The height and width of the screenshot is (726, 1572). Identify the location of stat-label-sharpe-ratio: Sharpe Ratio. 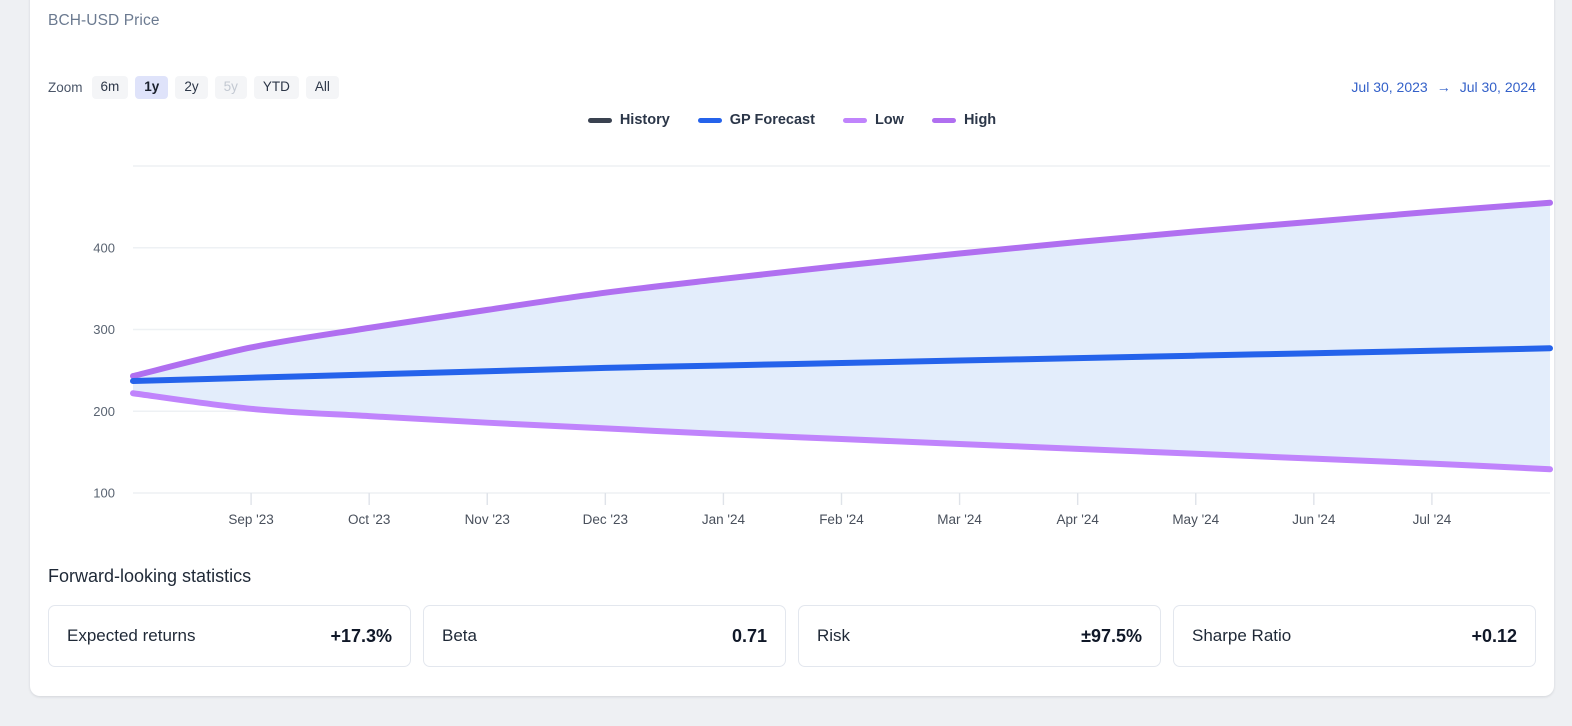
(1242, 635).